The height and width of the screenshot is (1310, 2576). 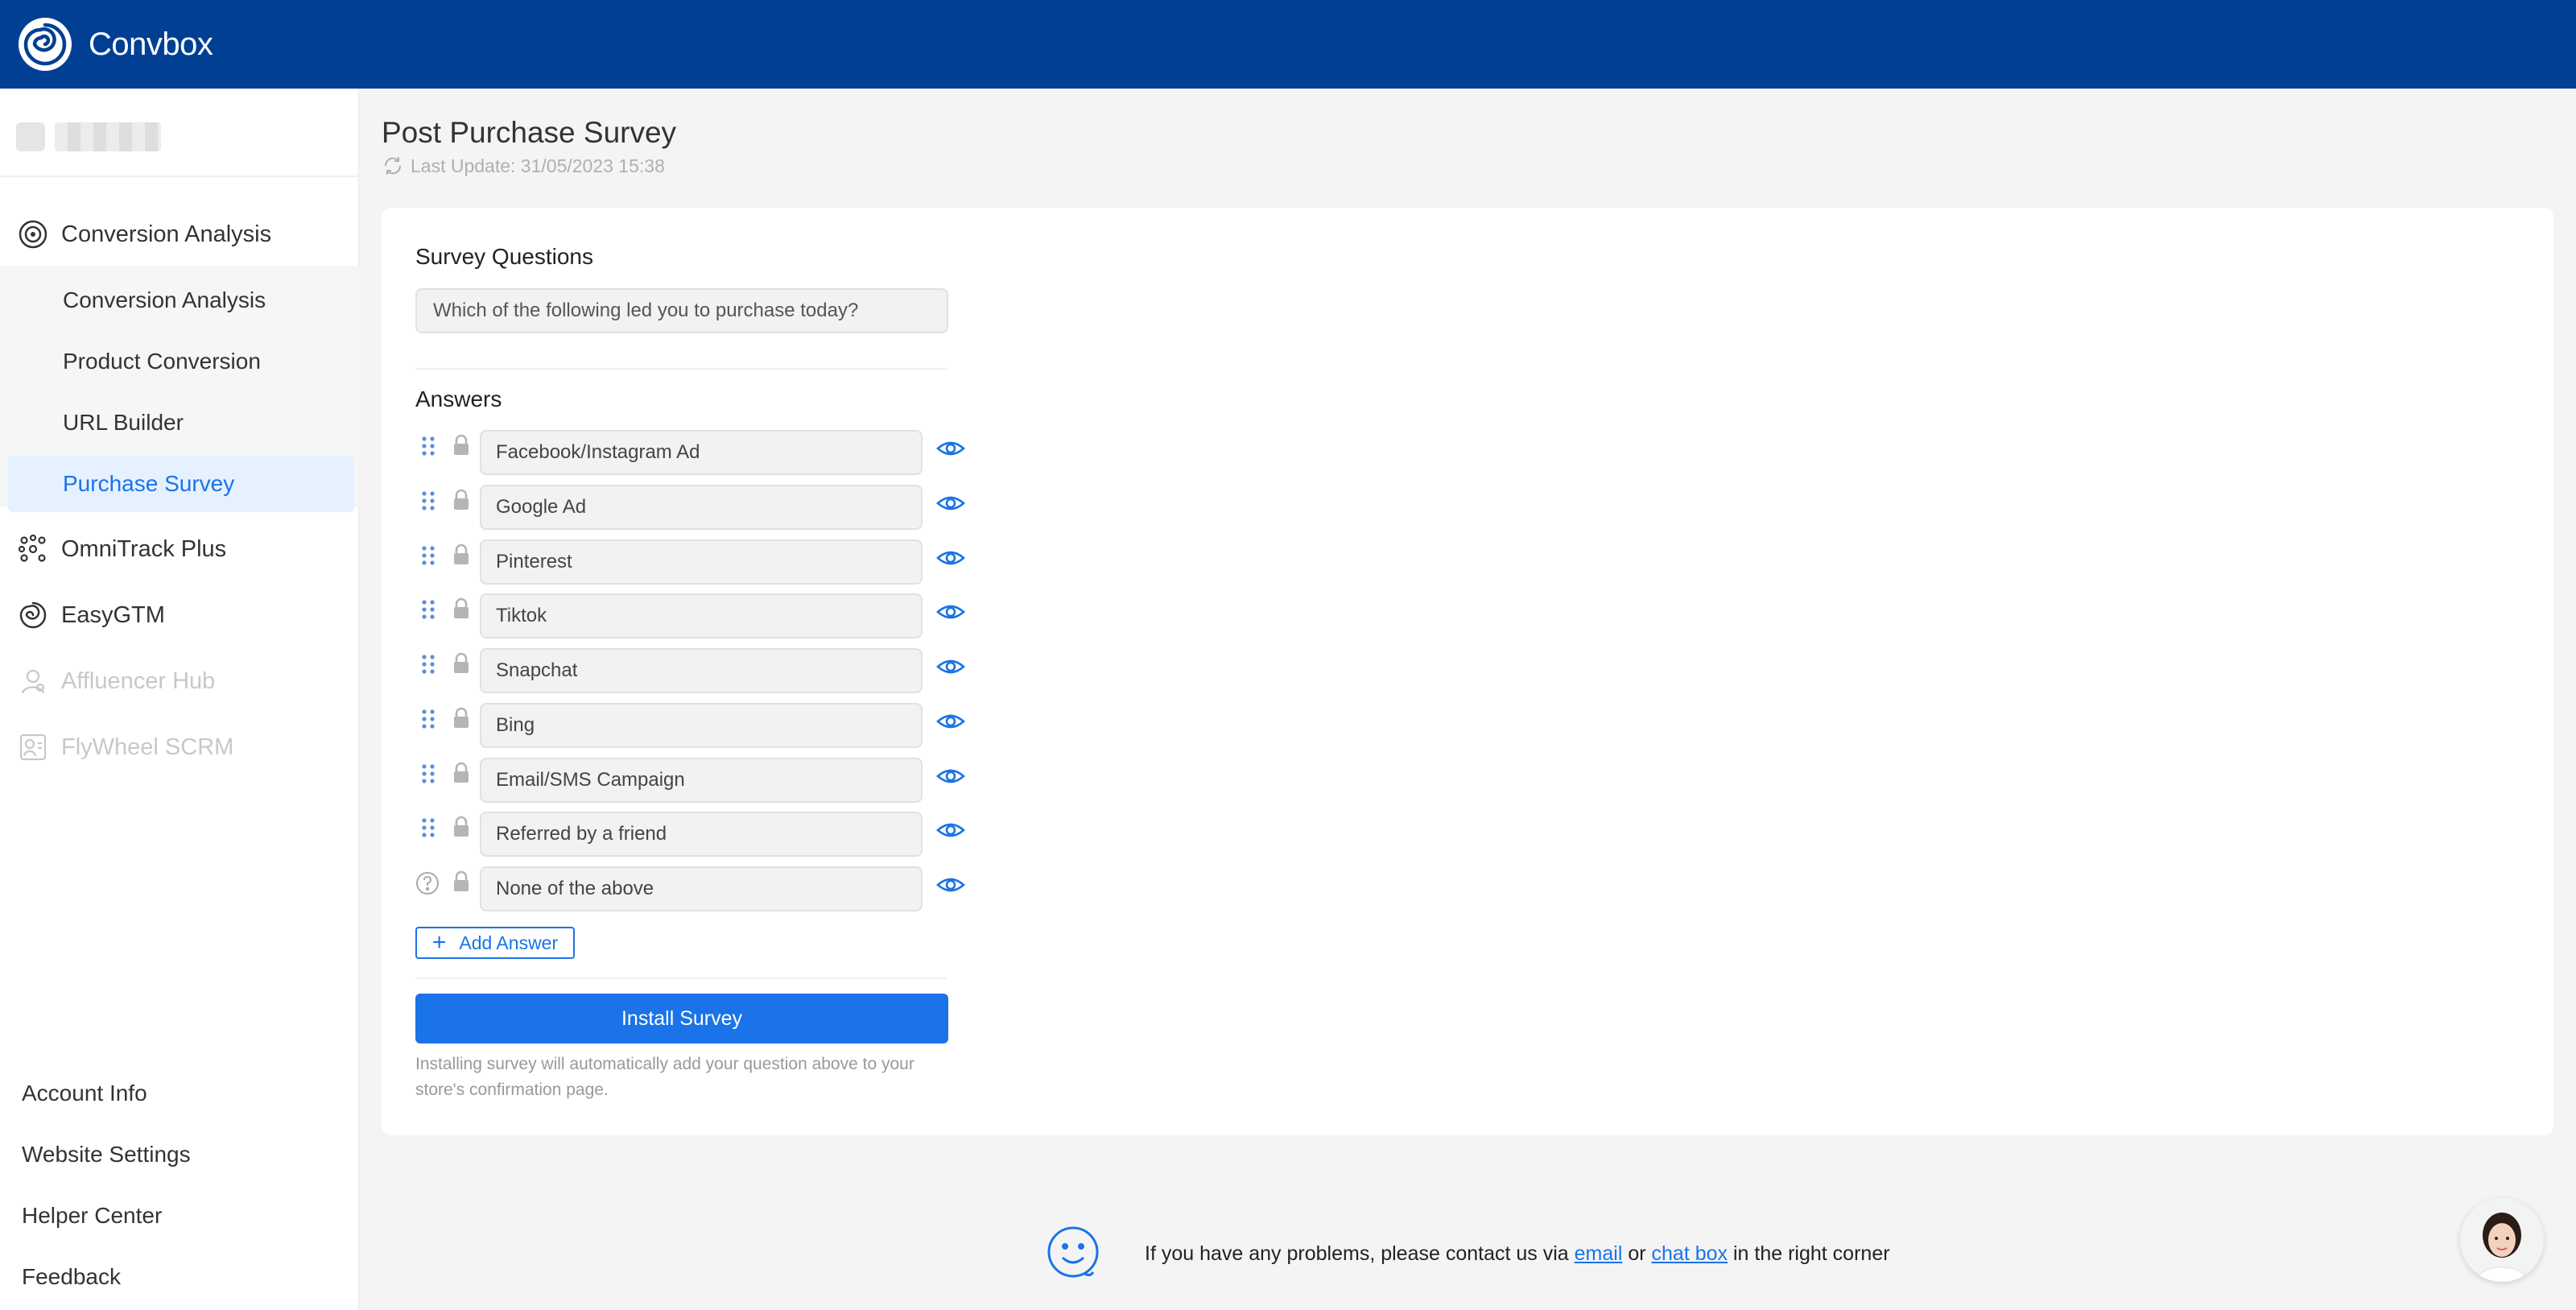 I want to click on convbox-logo-icon, so click(x=45, y=44).